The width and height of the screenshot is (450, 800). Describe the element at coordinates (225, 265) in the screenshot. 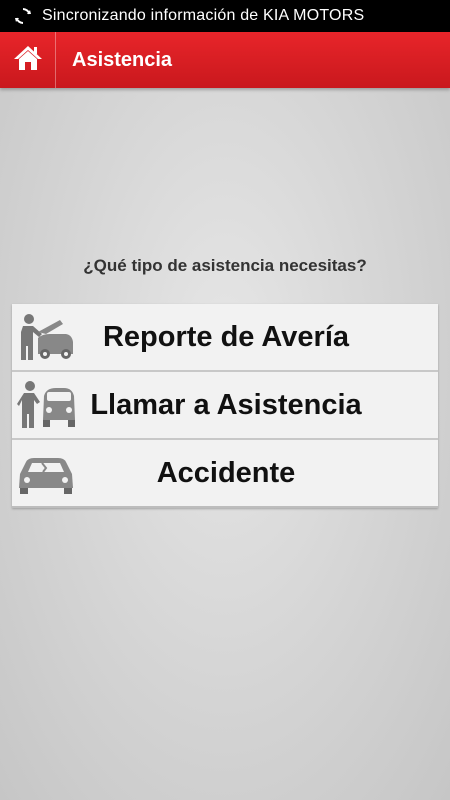

I see `assistance-question: ¿Qué tipo de asistencia necesitas?` at that location.